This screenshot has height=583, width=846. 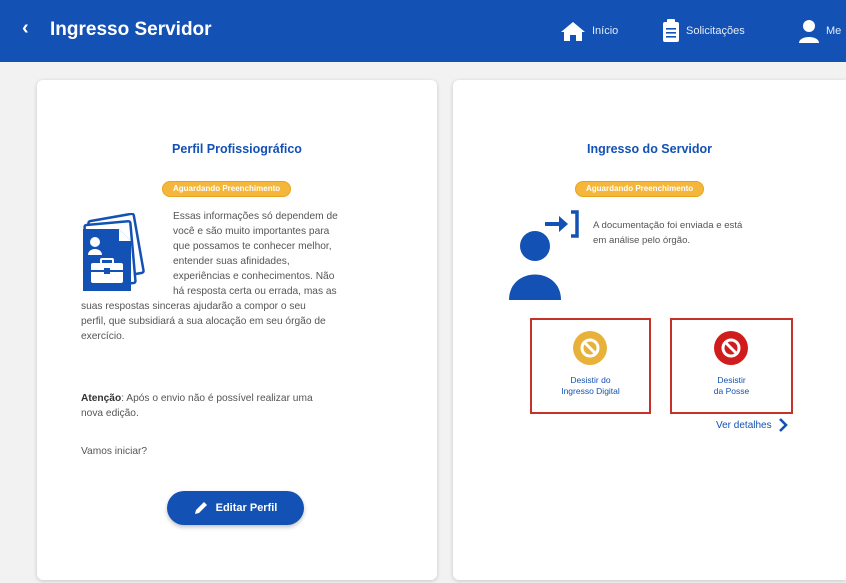 I want to click on intro-line: entender suas afinidades,, so click(x=231, y=261).